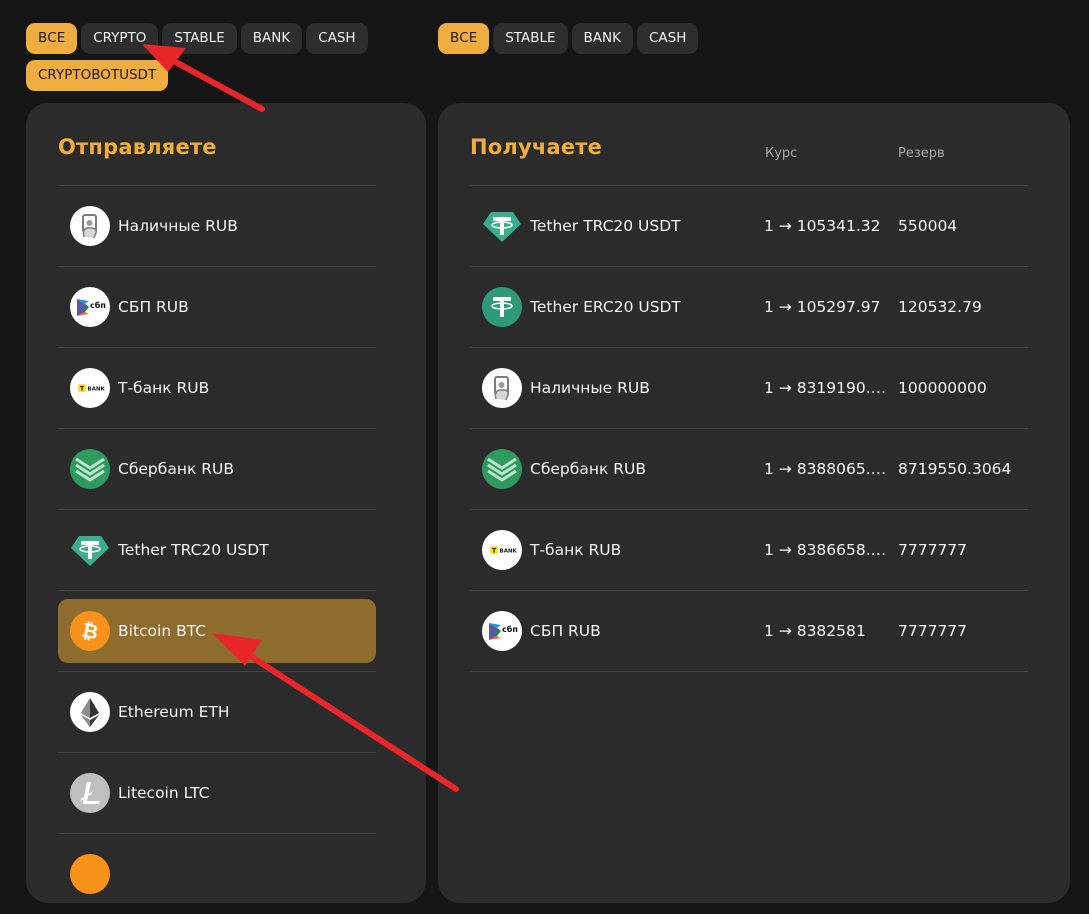 Image resolution: width=1089 pixels, height=914 pixels. Describe the element at coordinates (749, 225) in the screenshot. I see `receive-item-tether-trc20: Tether TRC20 USDT 1 → 105341.32 550004` at that location.